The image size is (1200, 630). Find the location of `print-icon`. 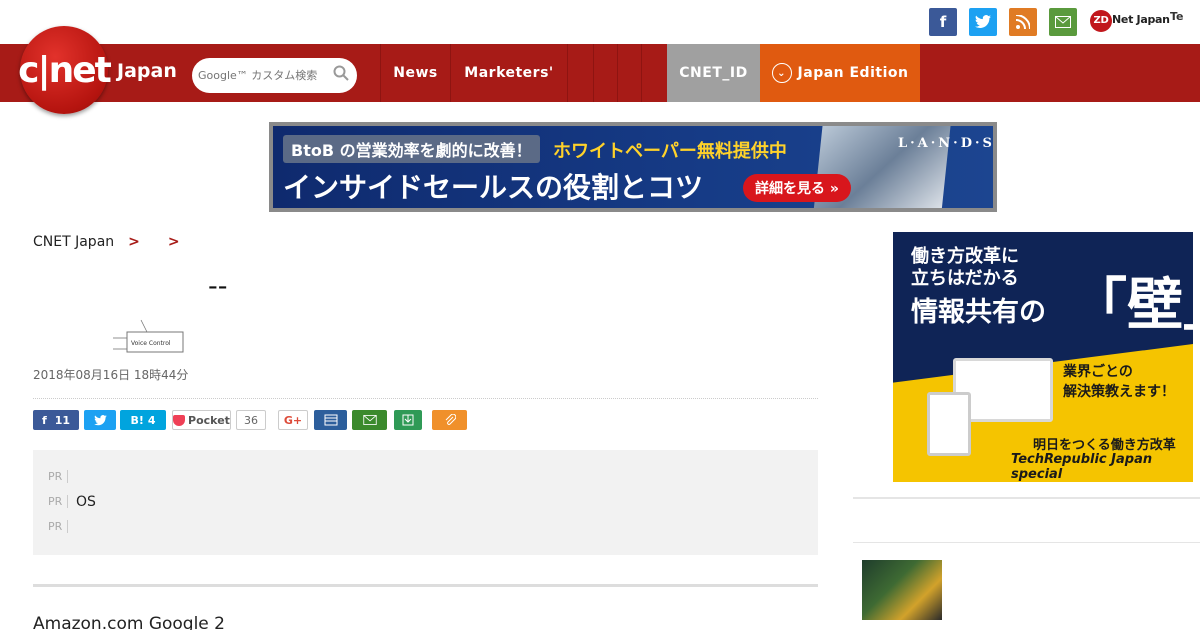

print-icon is located at coordinates (330, 420).